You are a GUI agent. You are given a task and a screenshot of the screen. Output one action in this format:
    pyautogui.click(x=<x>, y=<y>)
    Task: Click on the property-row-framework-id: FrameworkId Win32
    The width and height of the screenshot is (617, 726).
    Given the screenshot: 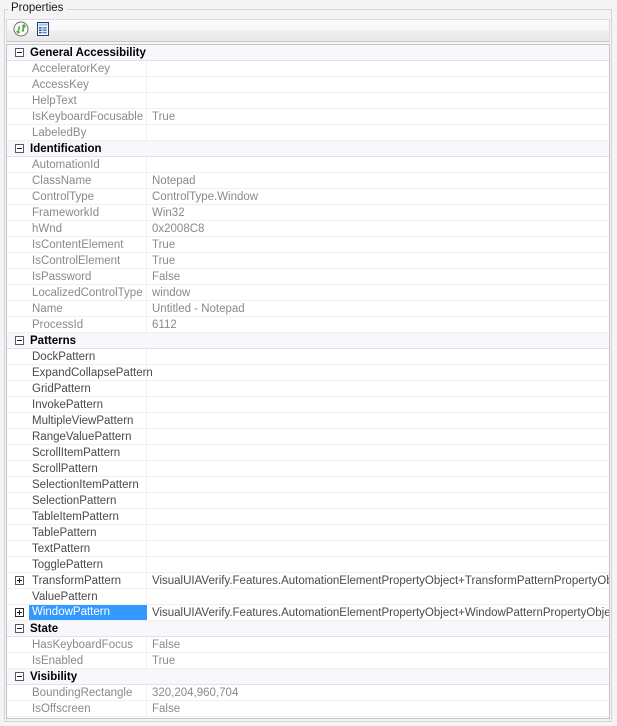 What is the action you would take?
    pyautogui.click(x=308, y=213)
    